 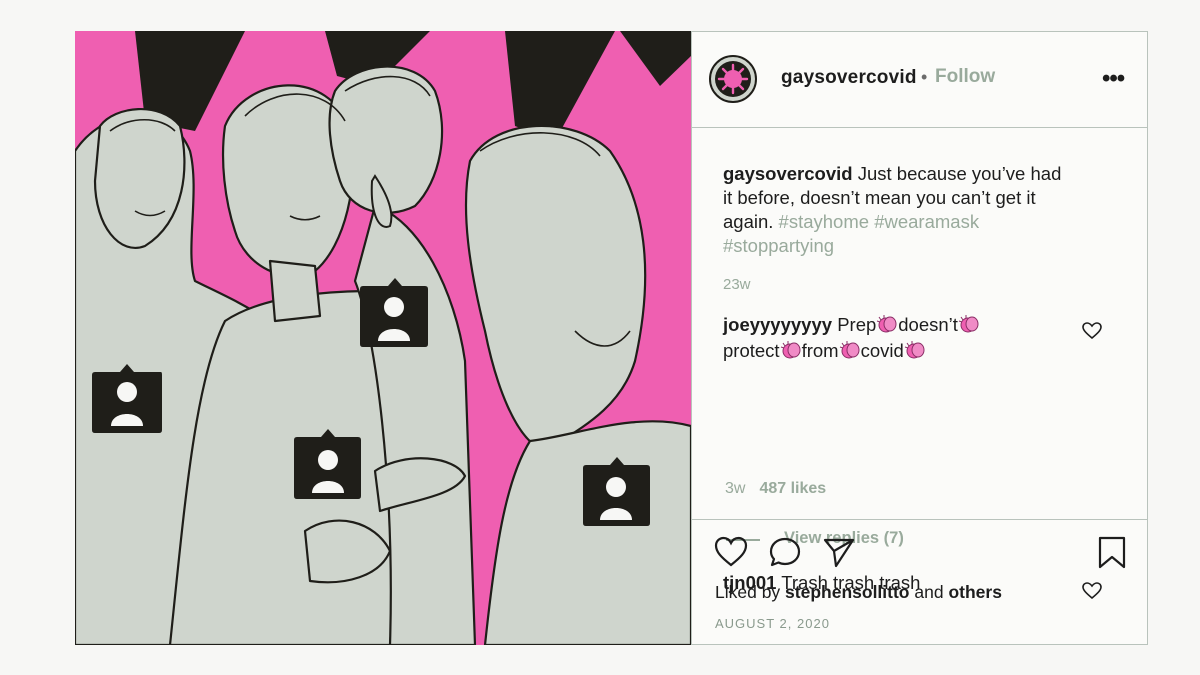 What do you see at coordinates (857, 324) in the screenshot?
I see `comment-word: Prep` at bounding box center [857, 324].